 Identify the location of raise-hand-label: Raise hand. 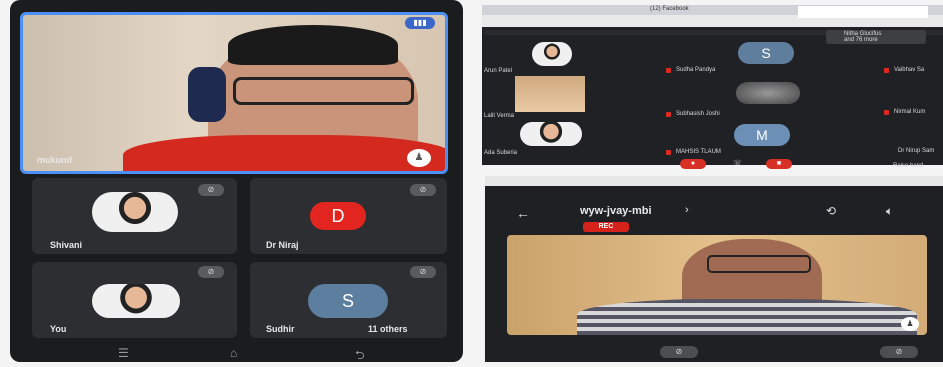
(908, 166).